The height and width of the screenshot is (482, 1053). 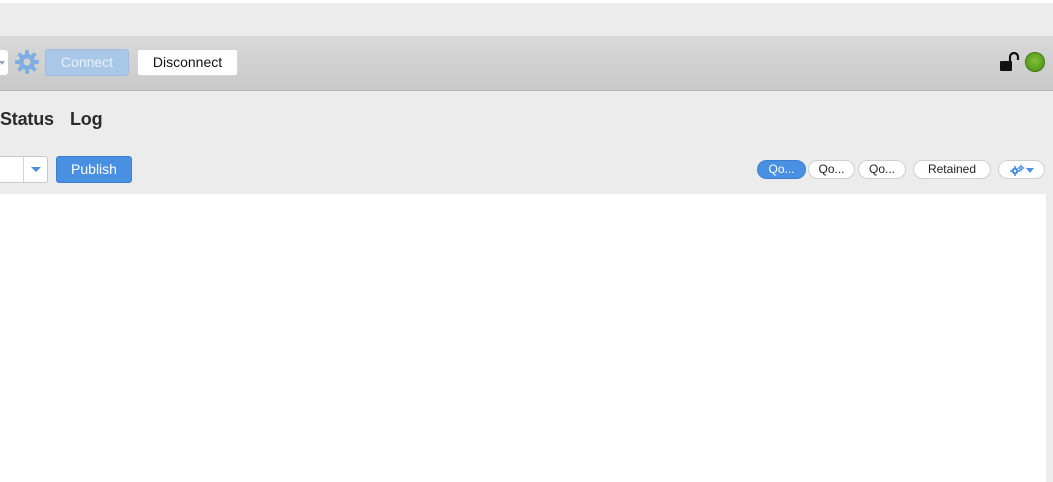 What do you see at coordinates (27, 119) in the screenshot?
I see `tab-status: Status` at bounding box center [27, 119].